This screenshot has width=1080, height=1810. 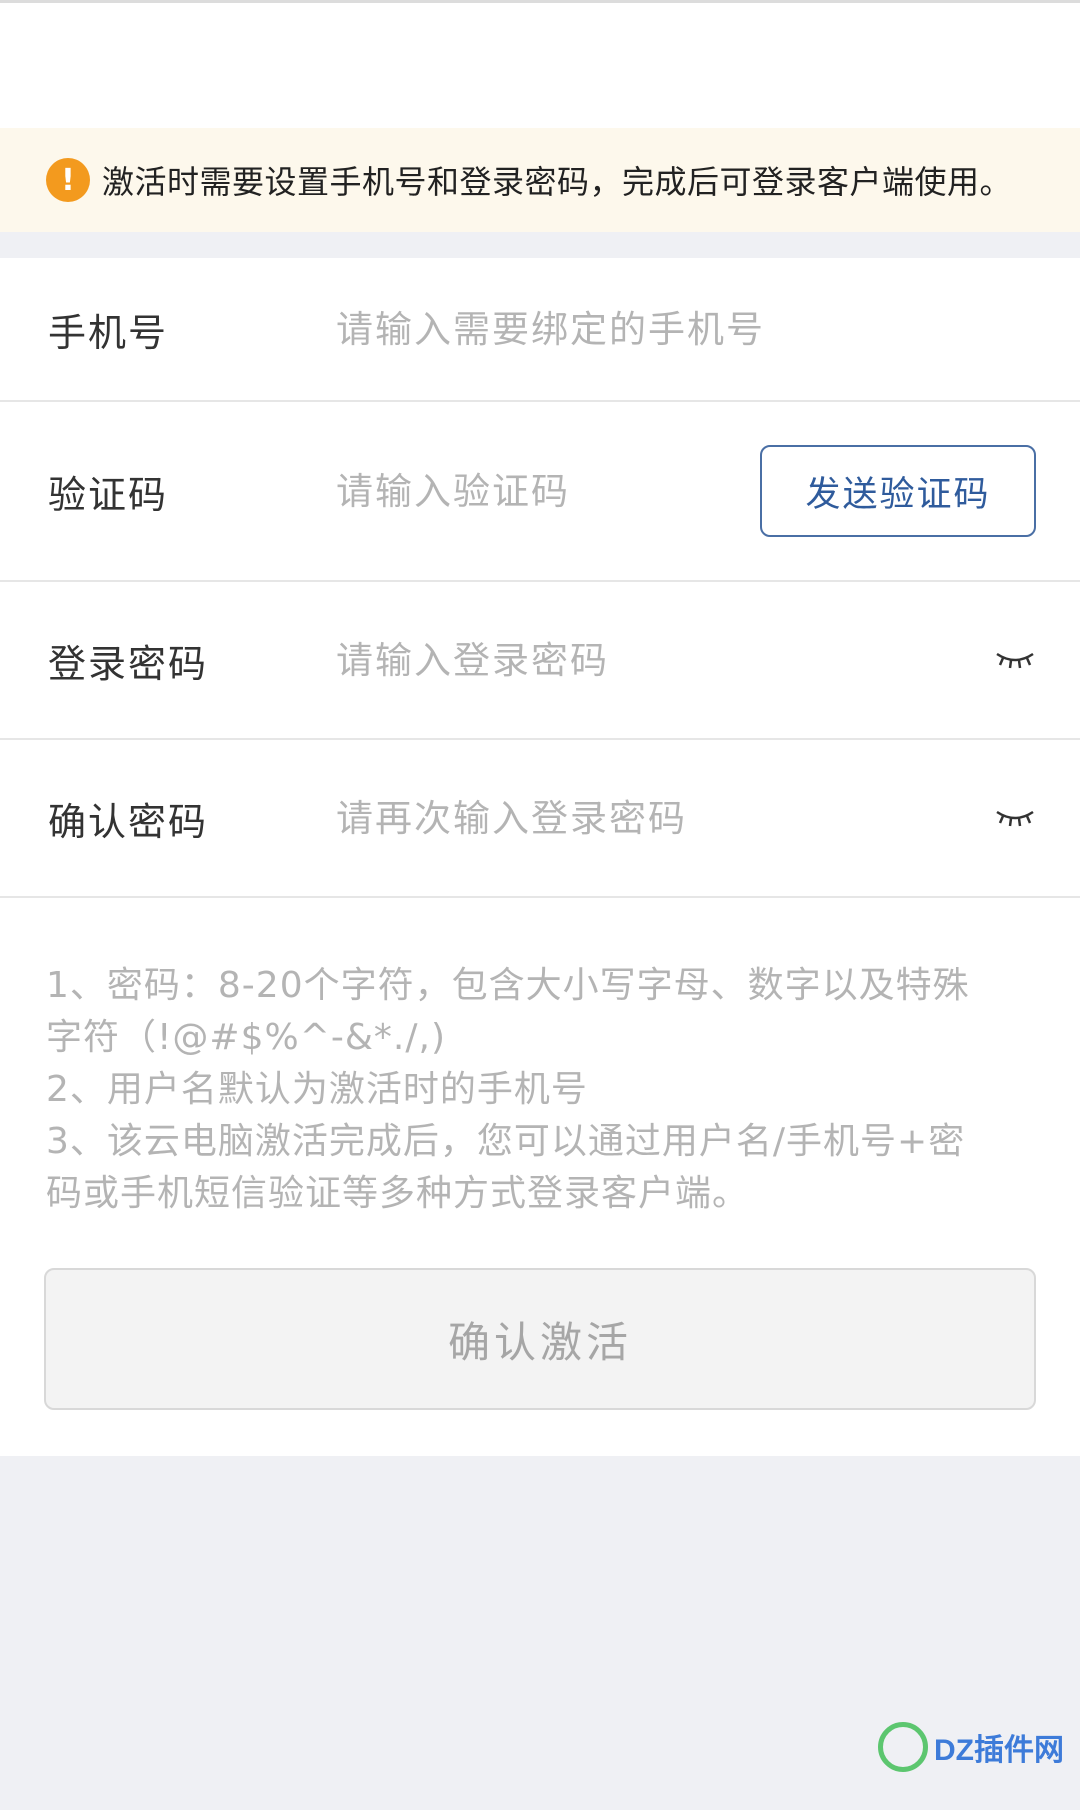 I want to click on watermark: DZ插件网, so click(x=971, y=1747).